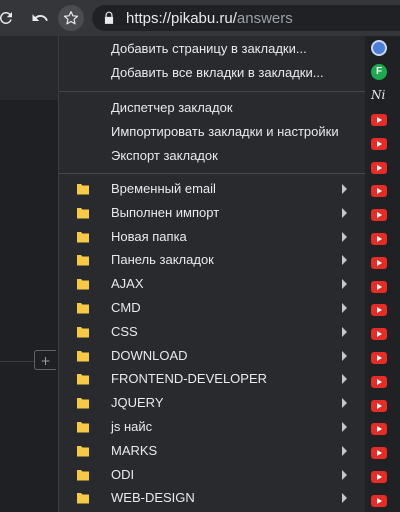 The image size is (400, 512). I want to click on bookmark-folder-item: WEB-DESIGN, so click(212, 498).